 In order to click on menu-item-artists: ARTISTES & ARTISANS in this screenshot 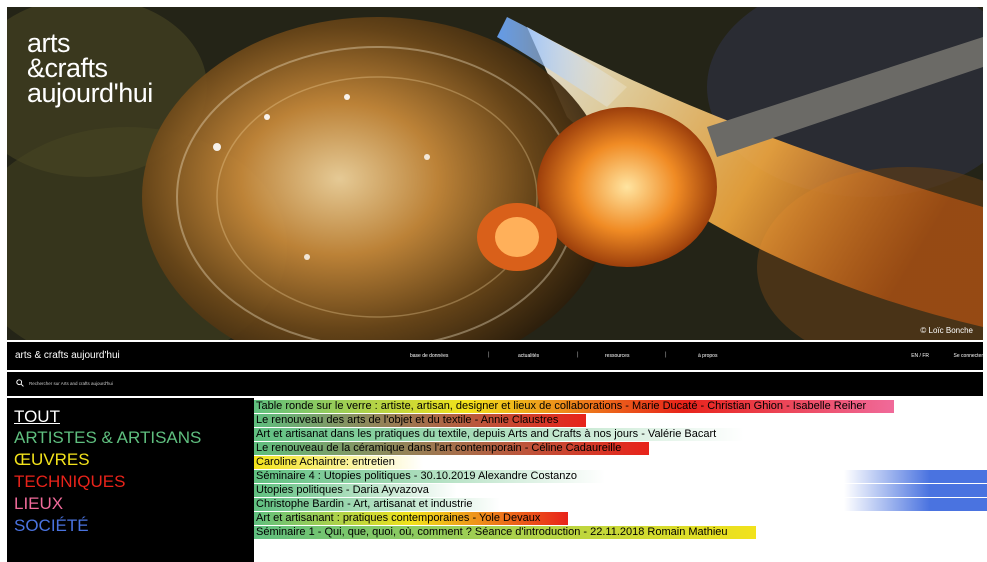, I will do `click(107, 438)`.